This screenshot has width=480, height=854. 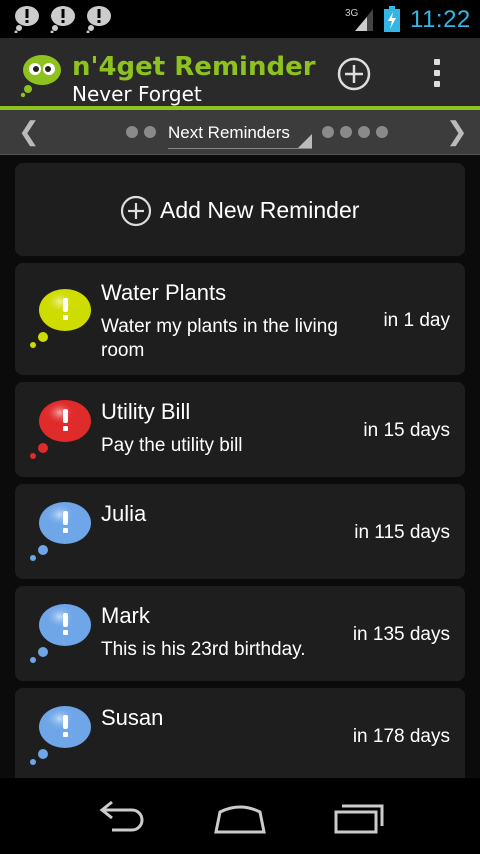 What do you see at coordinates (240, 531) in the screenshot?
I see `reminder-card: Julia in 115 days` at bounding box center [240, 531].